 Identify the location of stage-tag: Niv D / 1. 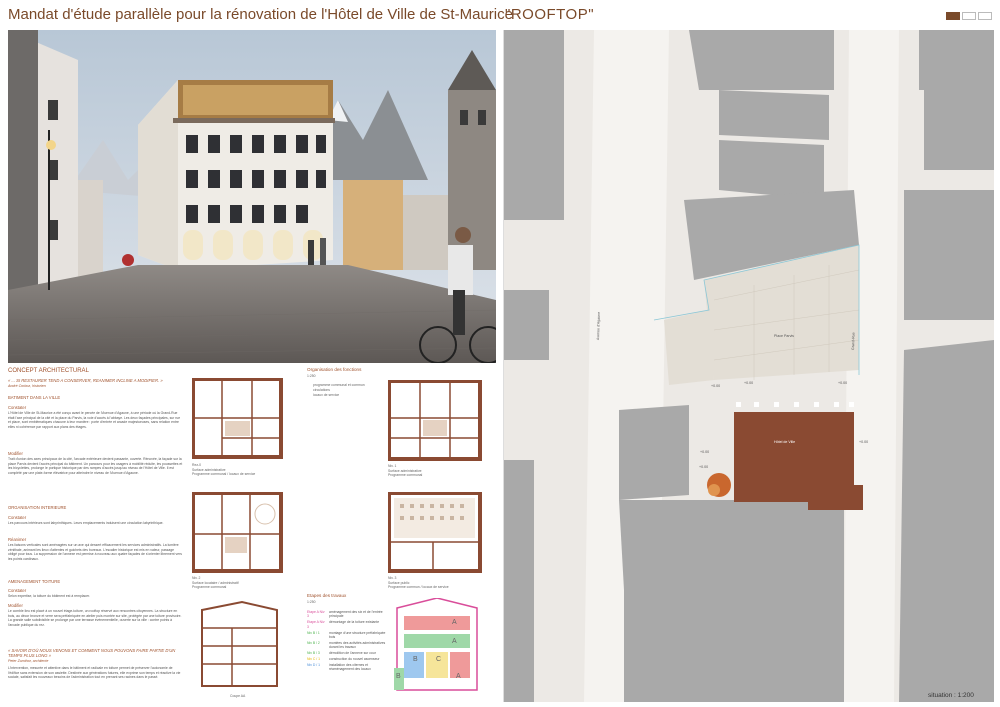
(313, 665).